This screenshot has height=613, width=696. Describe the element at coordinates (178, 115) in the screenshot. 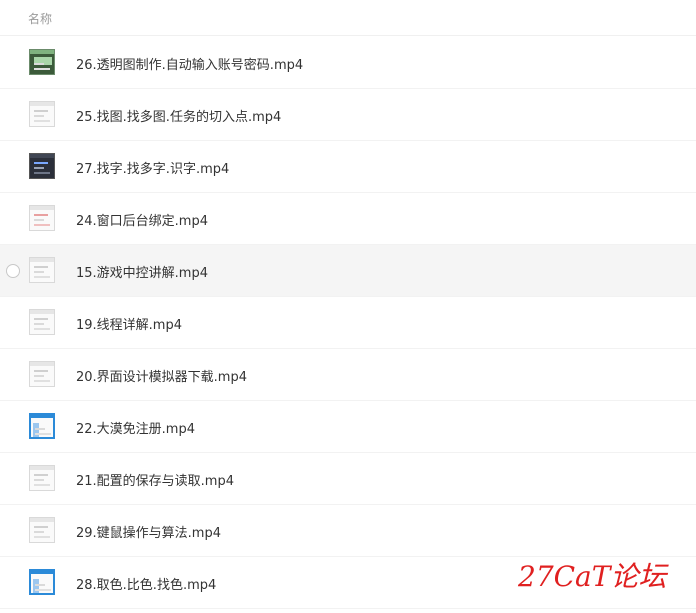

I see `file-name: 25.找图.找多图.任务的切入点.mp4` at that location.